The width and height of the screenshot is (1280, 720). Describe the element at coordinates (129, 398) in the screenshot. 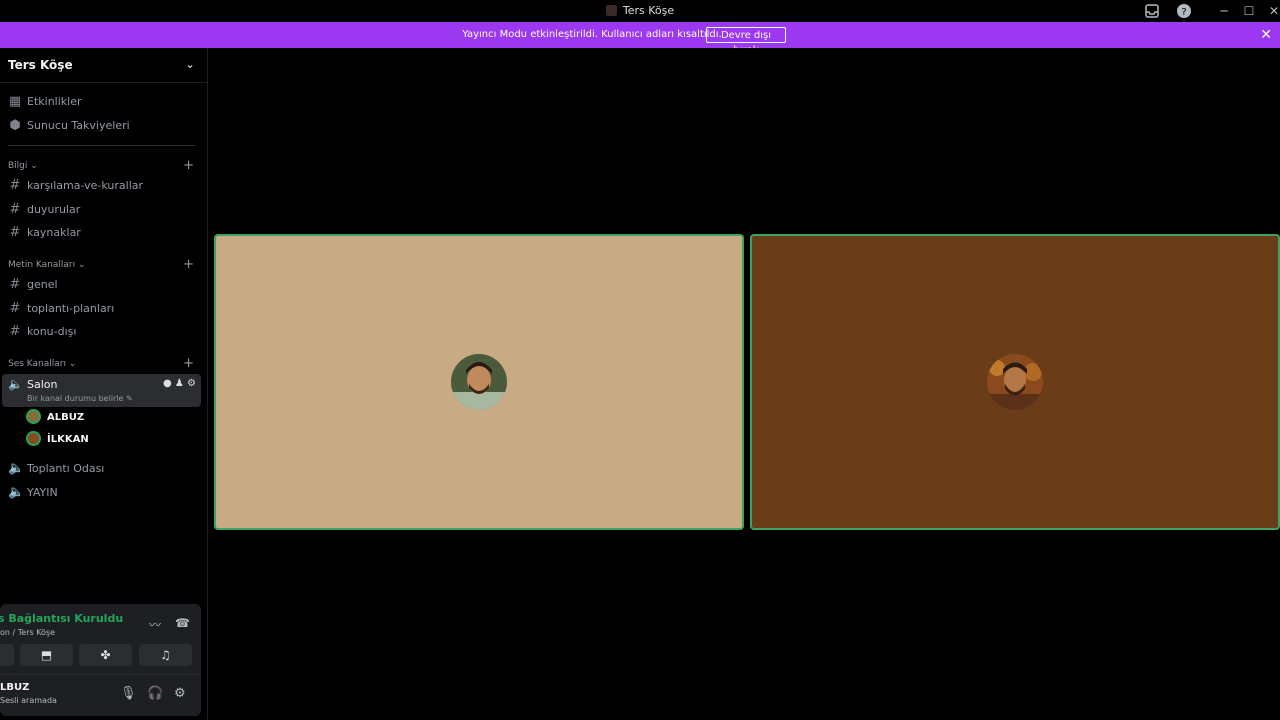

I see `pencil-icon: ✎` at that location.